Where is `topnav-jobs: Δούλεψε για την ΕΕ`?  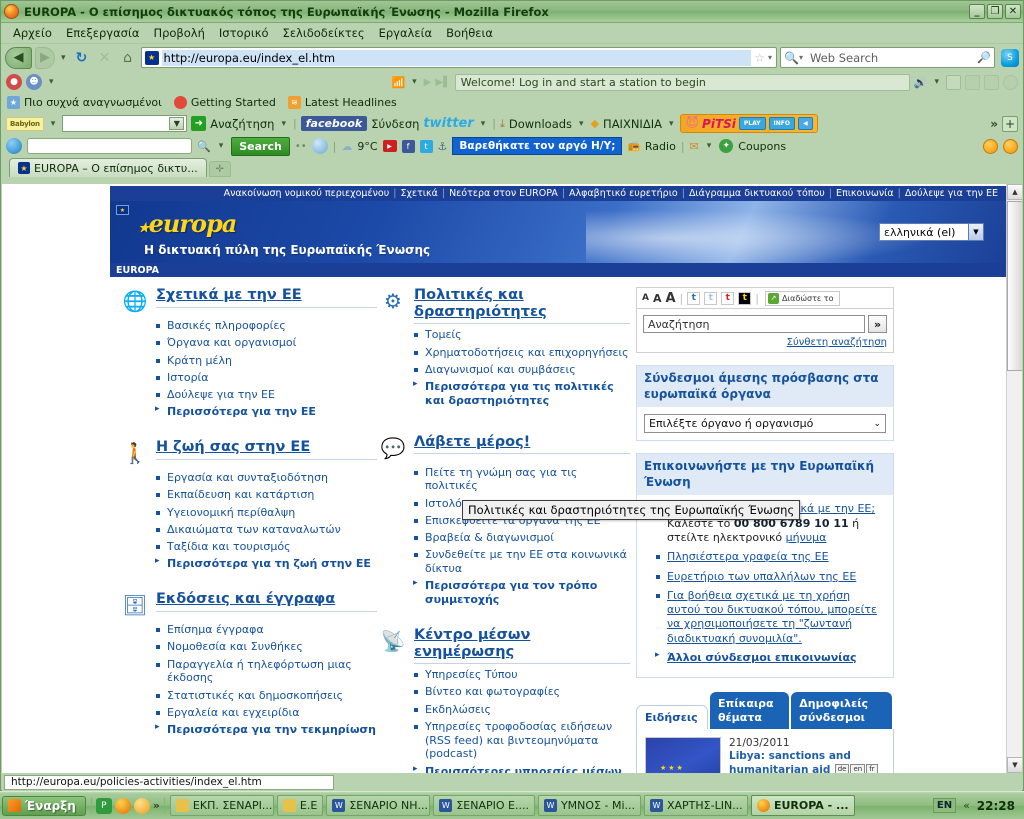
topnav-jobs: Δούλεψε για την ΕΕ is located at coordinates (951, 193).